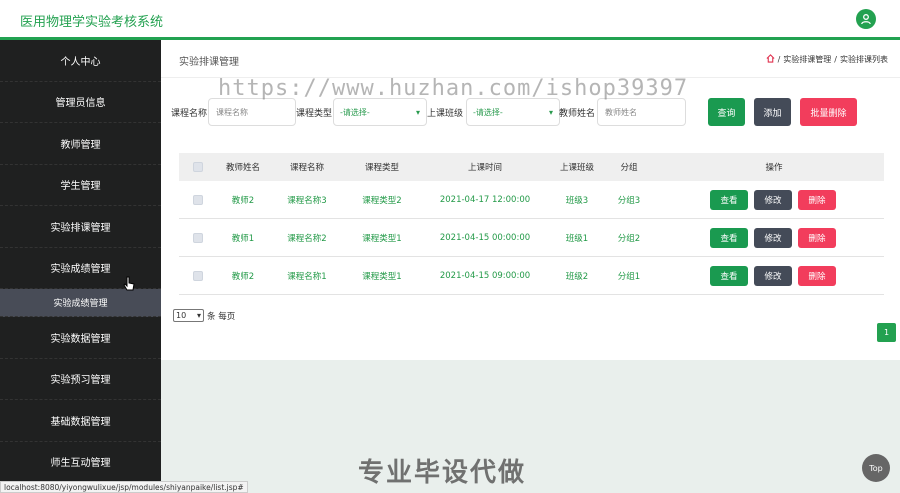  Describe the element at coordinates (189, 114) in the screenshot. I see `course-name-label: 课程名称` at that location.